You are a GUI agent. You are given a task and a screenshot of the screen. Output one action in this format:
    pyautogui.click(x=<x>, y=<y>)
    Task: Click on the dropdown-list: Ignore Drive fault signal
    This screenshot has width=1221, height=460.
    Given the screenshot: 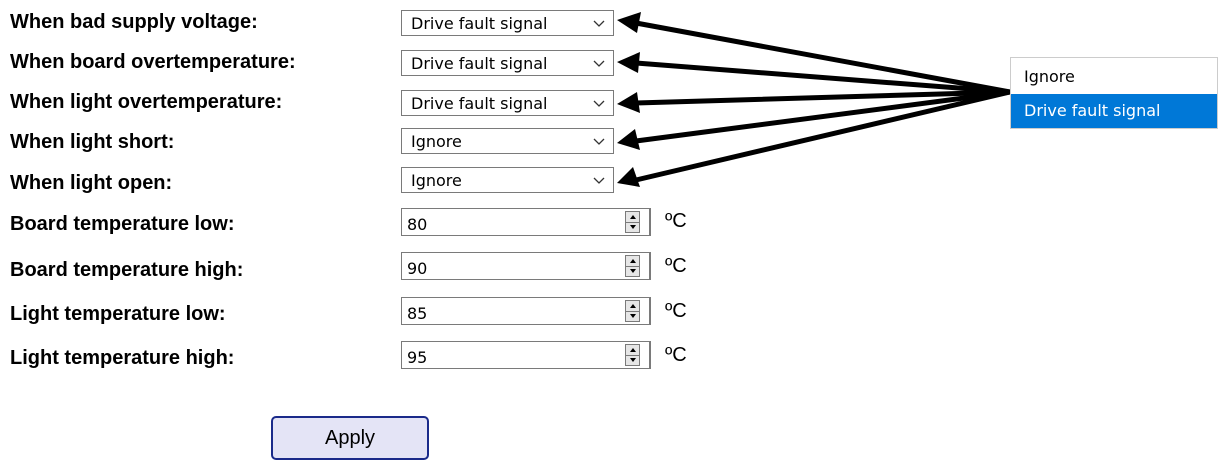 What is the action you would take?
    pyautogui.click(x=1114, y=93)
    